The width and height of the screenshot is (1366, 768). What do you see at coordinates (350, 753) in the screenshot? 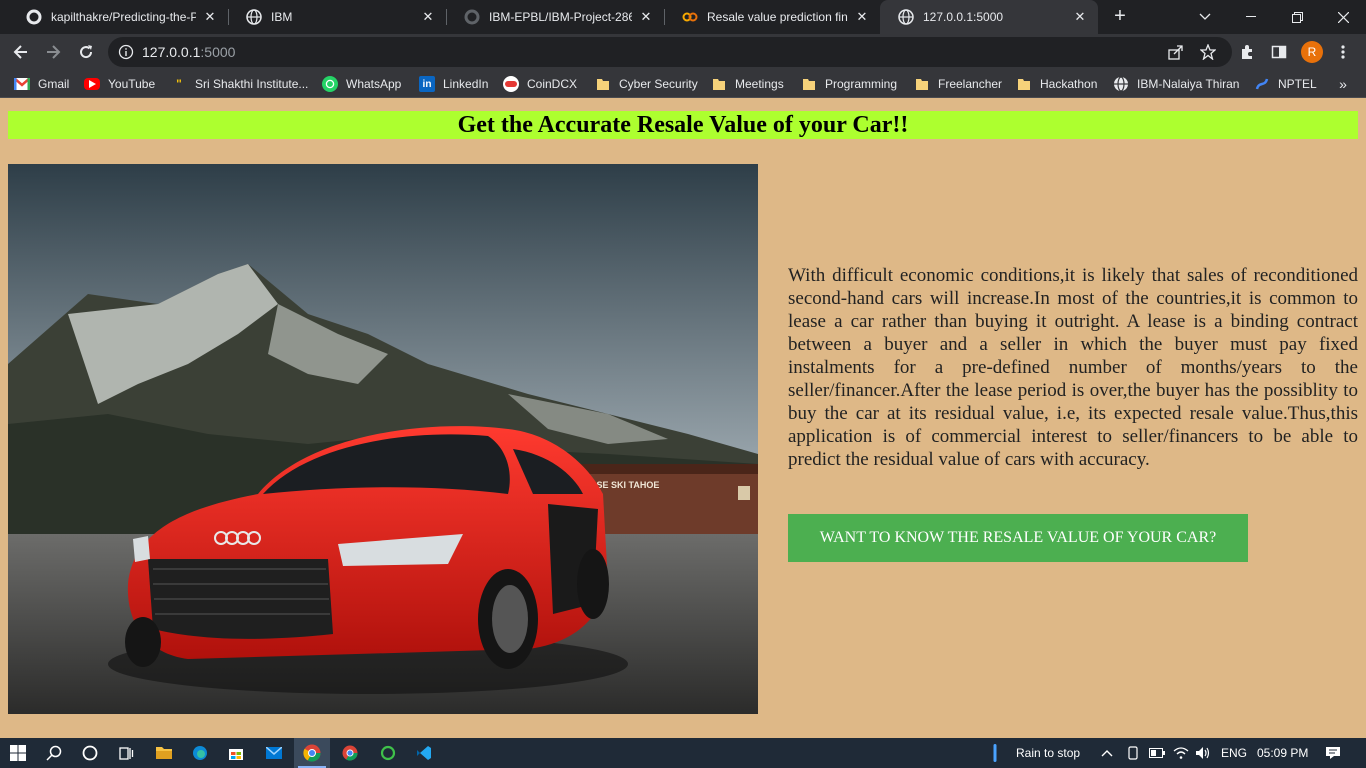
I see `chrome-second-icon` at bounding box center [350, 753].